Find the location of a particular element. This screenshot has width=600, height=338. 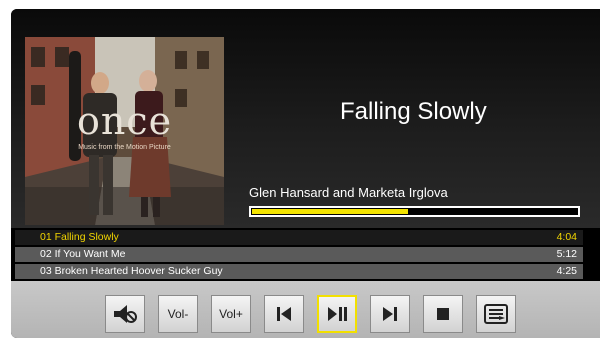

playlist-item: 01 Falling Slowly 4:04 is located at coordinates (299, 237).